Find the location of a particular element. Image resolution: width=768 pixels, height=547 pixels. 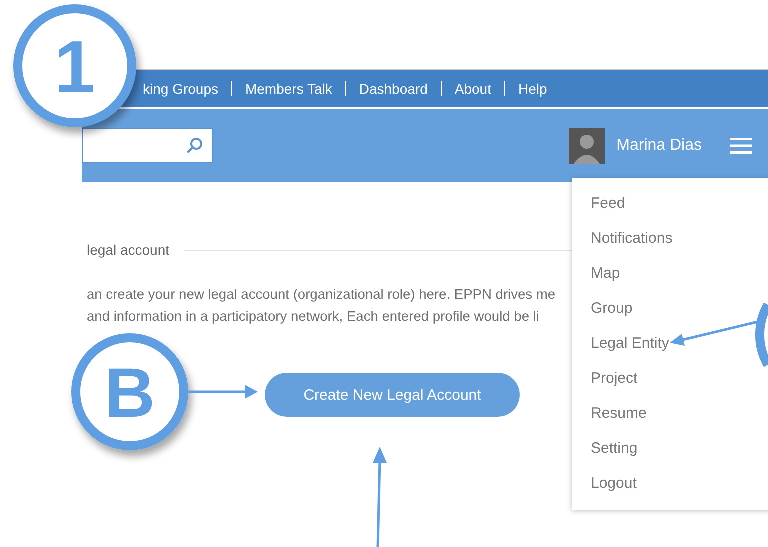

menu-item: Legal Entity is located at coordinates (621, 343).